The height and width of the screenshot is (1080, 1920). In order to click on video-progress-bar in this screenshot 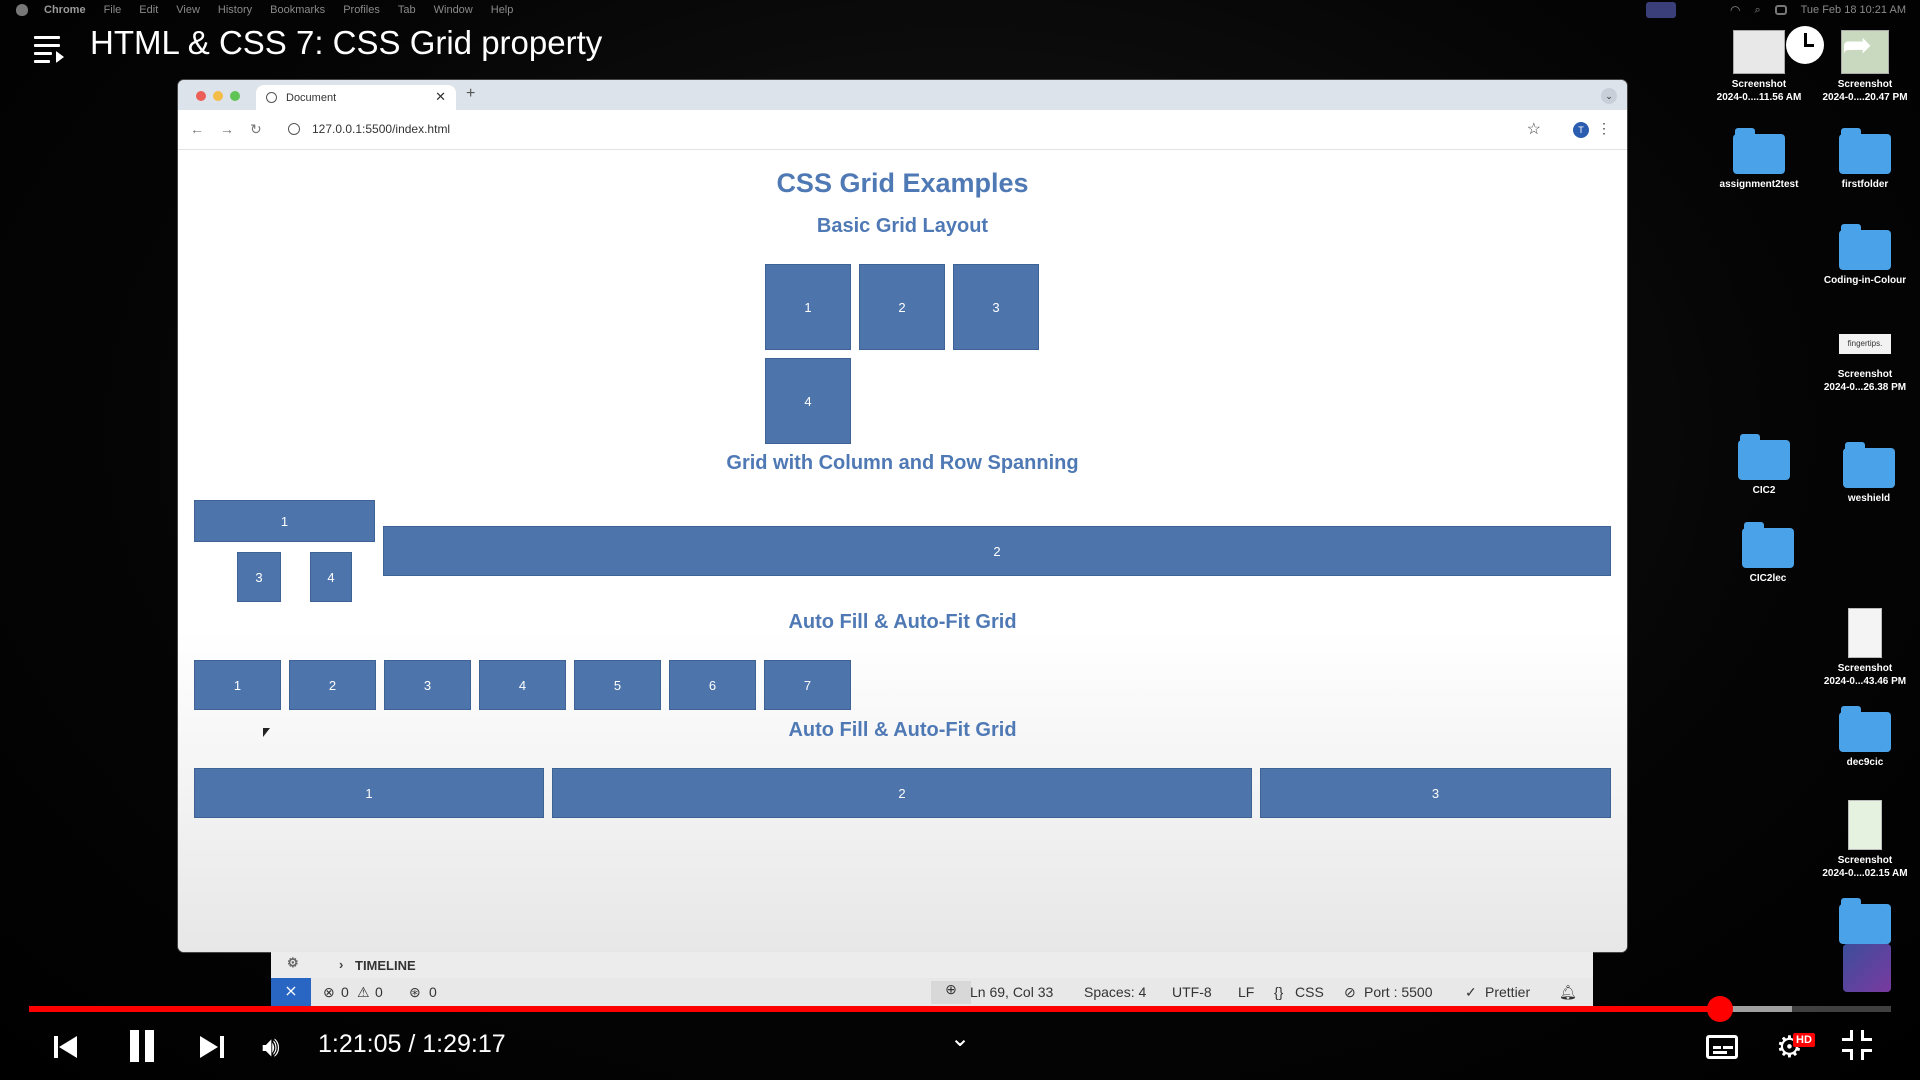, I will do `click(960, 1009)`.